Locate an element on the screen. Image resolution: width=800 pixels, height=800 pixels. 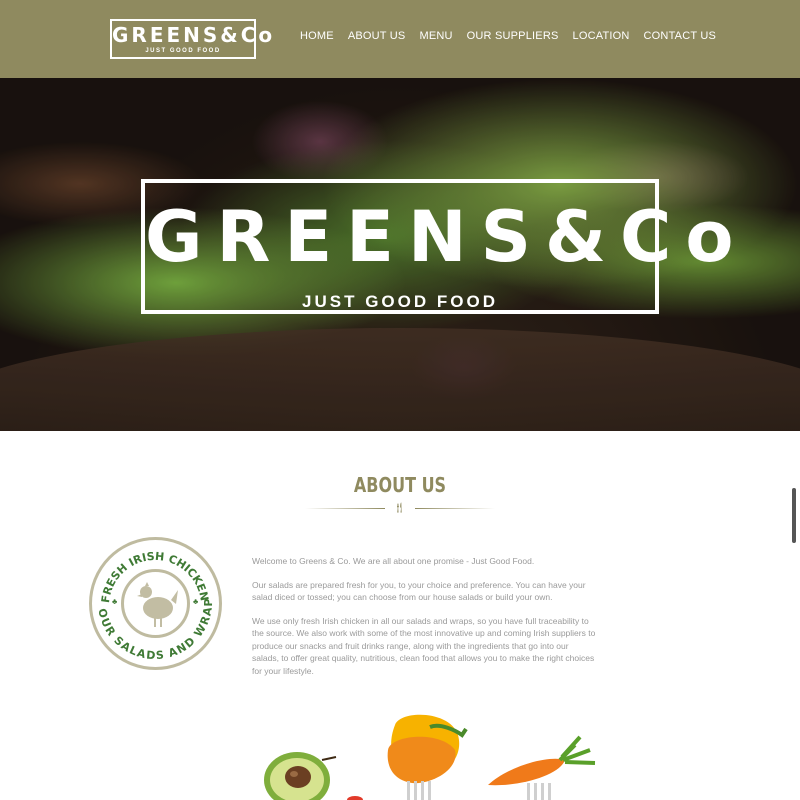
fork-knife-icon: 🍴︎ is located at coordinates (399, 508).